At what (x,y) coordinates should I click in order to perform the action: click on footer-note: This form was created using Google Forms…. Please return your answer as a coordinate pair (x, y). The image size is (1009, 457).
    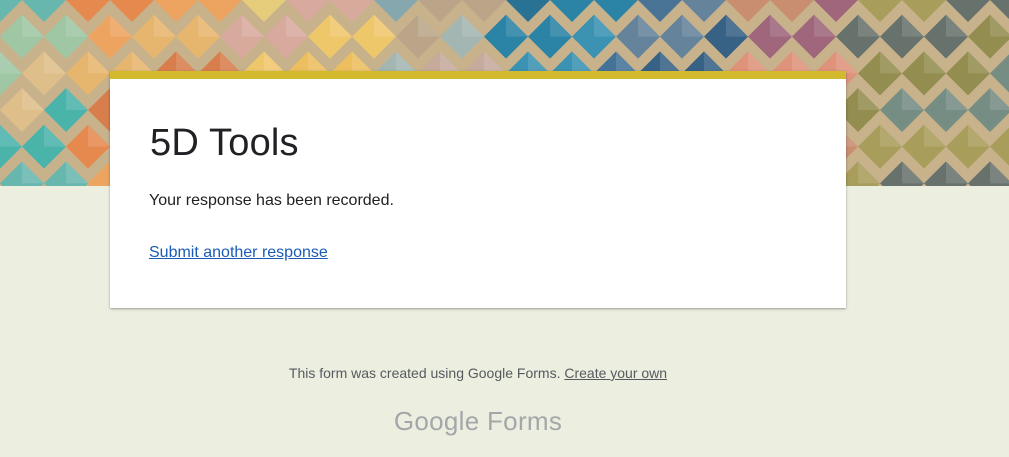
    Looking at the image, I should click on (478, 373).